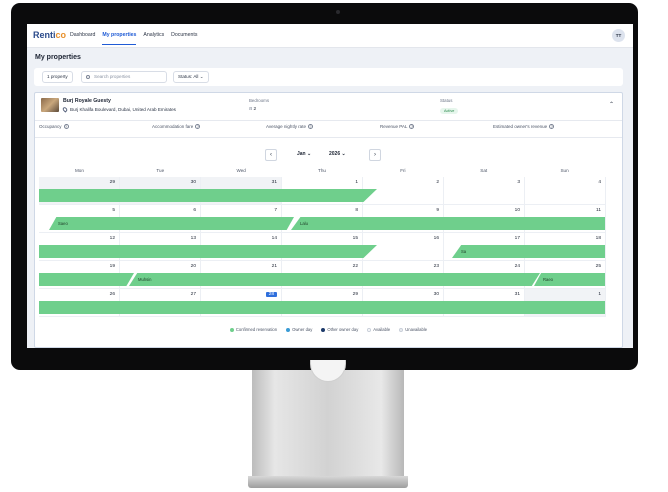  What do you see at coordinates (57, 77) in the screenshot?
I see `property-count-chip: 1 property` at bounding box center [57, 77].